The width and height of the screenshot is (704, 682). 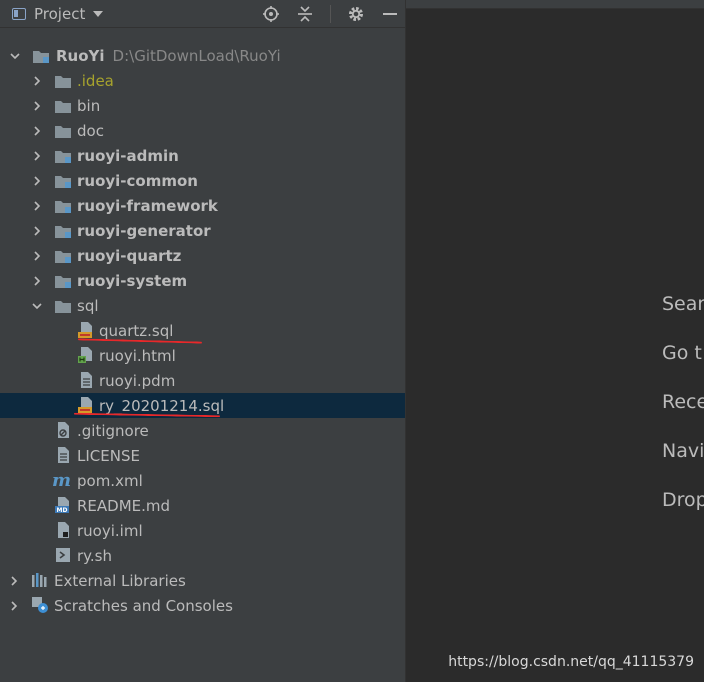 I want to click on root-name: RuoYi, so click(x=80, y=55).